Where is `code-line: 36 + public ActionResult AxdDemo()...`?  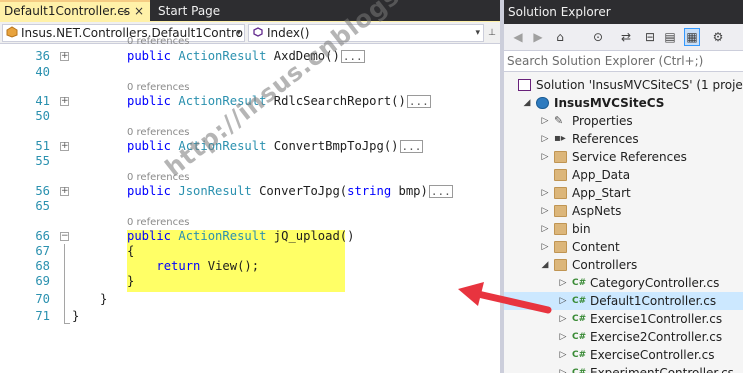 code-line: 36 + public ActionResult AxdDemo()... is located at coordinates (250, 56).